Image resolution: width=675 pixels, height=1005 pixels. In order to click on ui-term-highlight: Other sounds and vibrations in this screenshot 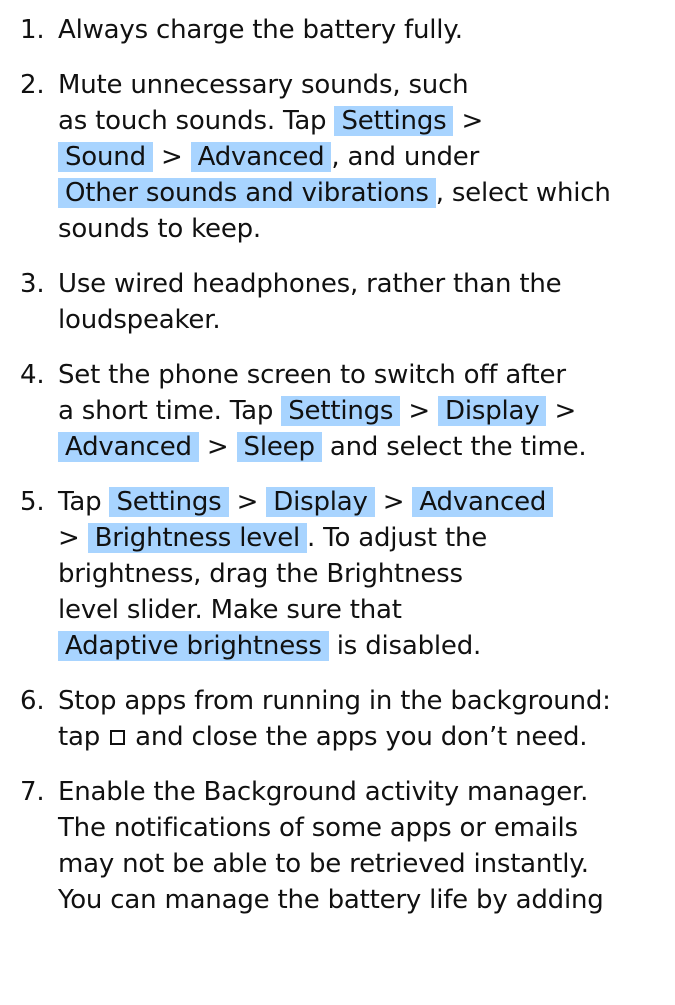, I will do `click(247, 193)`.